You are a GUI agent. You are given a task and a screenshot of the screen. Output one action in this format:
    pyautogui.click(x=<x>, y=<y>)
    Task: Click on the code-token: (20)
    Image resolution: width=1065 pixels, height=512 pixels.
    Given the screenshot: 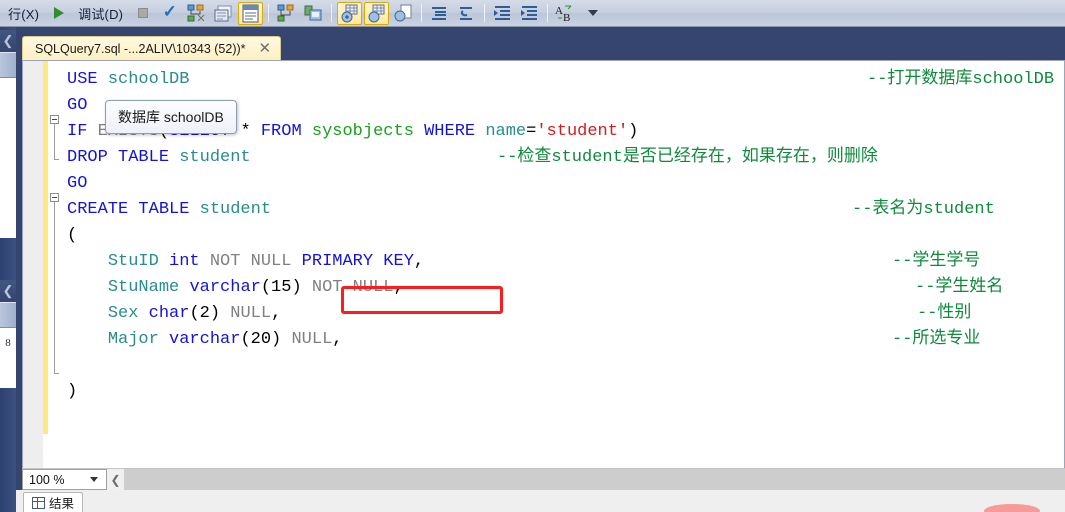 What is the action you would take?
    pyautogui.click(x=266, y=339)
    